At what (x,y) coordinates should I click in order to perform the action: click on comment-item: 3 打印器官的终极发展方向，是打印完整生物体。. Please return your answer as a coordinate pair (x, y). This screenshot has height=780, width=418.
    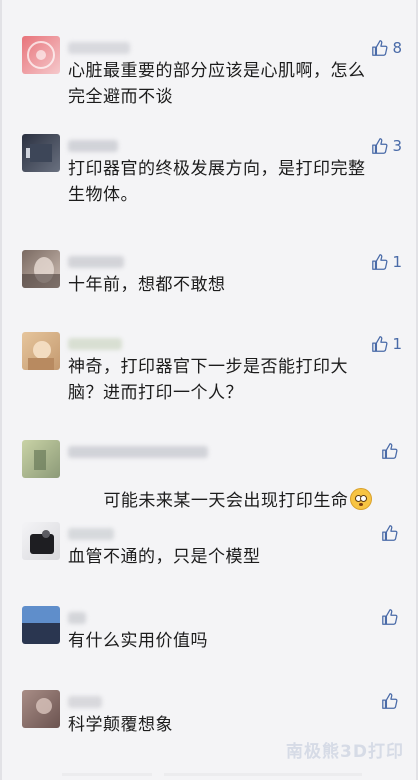
    Looking at the image, I should click on (210, 174).